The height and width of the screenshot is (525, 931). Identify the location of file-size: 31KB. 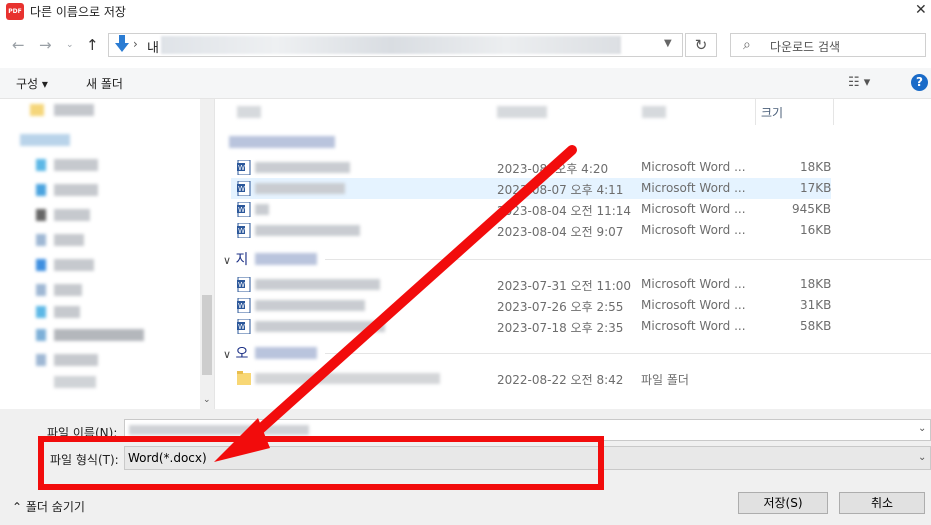
(816, 305).